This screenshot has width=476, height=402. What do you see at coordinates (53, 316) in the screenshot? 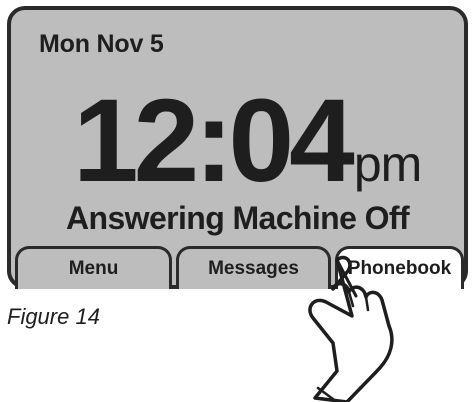
I see `figure-caption: Figure 14` at bounding box center [53, 316].